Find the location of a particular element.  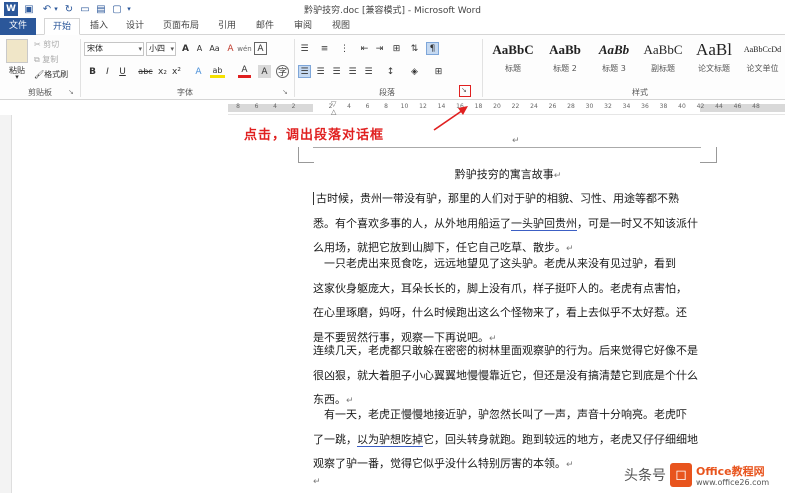

ruler-number: 6 is located at coordinates (256, 106).